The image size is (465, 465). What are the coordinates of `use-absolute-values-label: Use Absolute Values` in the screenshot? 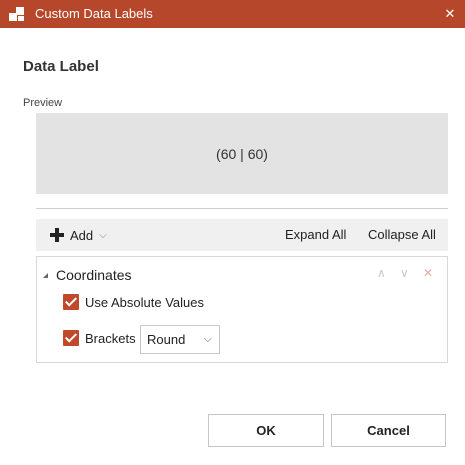 It's located at (144, 302).